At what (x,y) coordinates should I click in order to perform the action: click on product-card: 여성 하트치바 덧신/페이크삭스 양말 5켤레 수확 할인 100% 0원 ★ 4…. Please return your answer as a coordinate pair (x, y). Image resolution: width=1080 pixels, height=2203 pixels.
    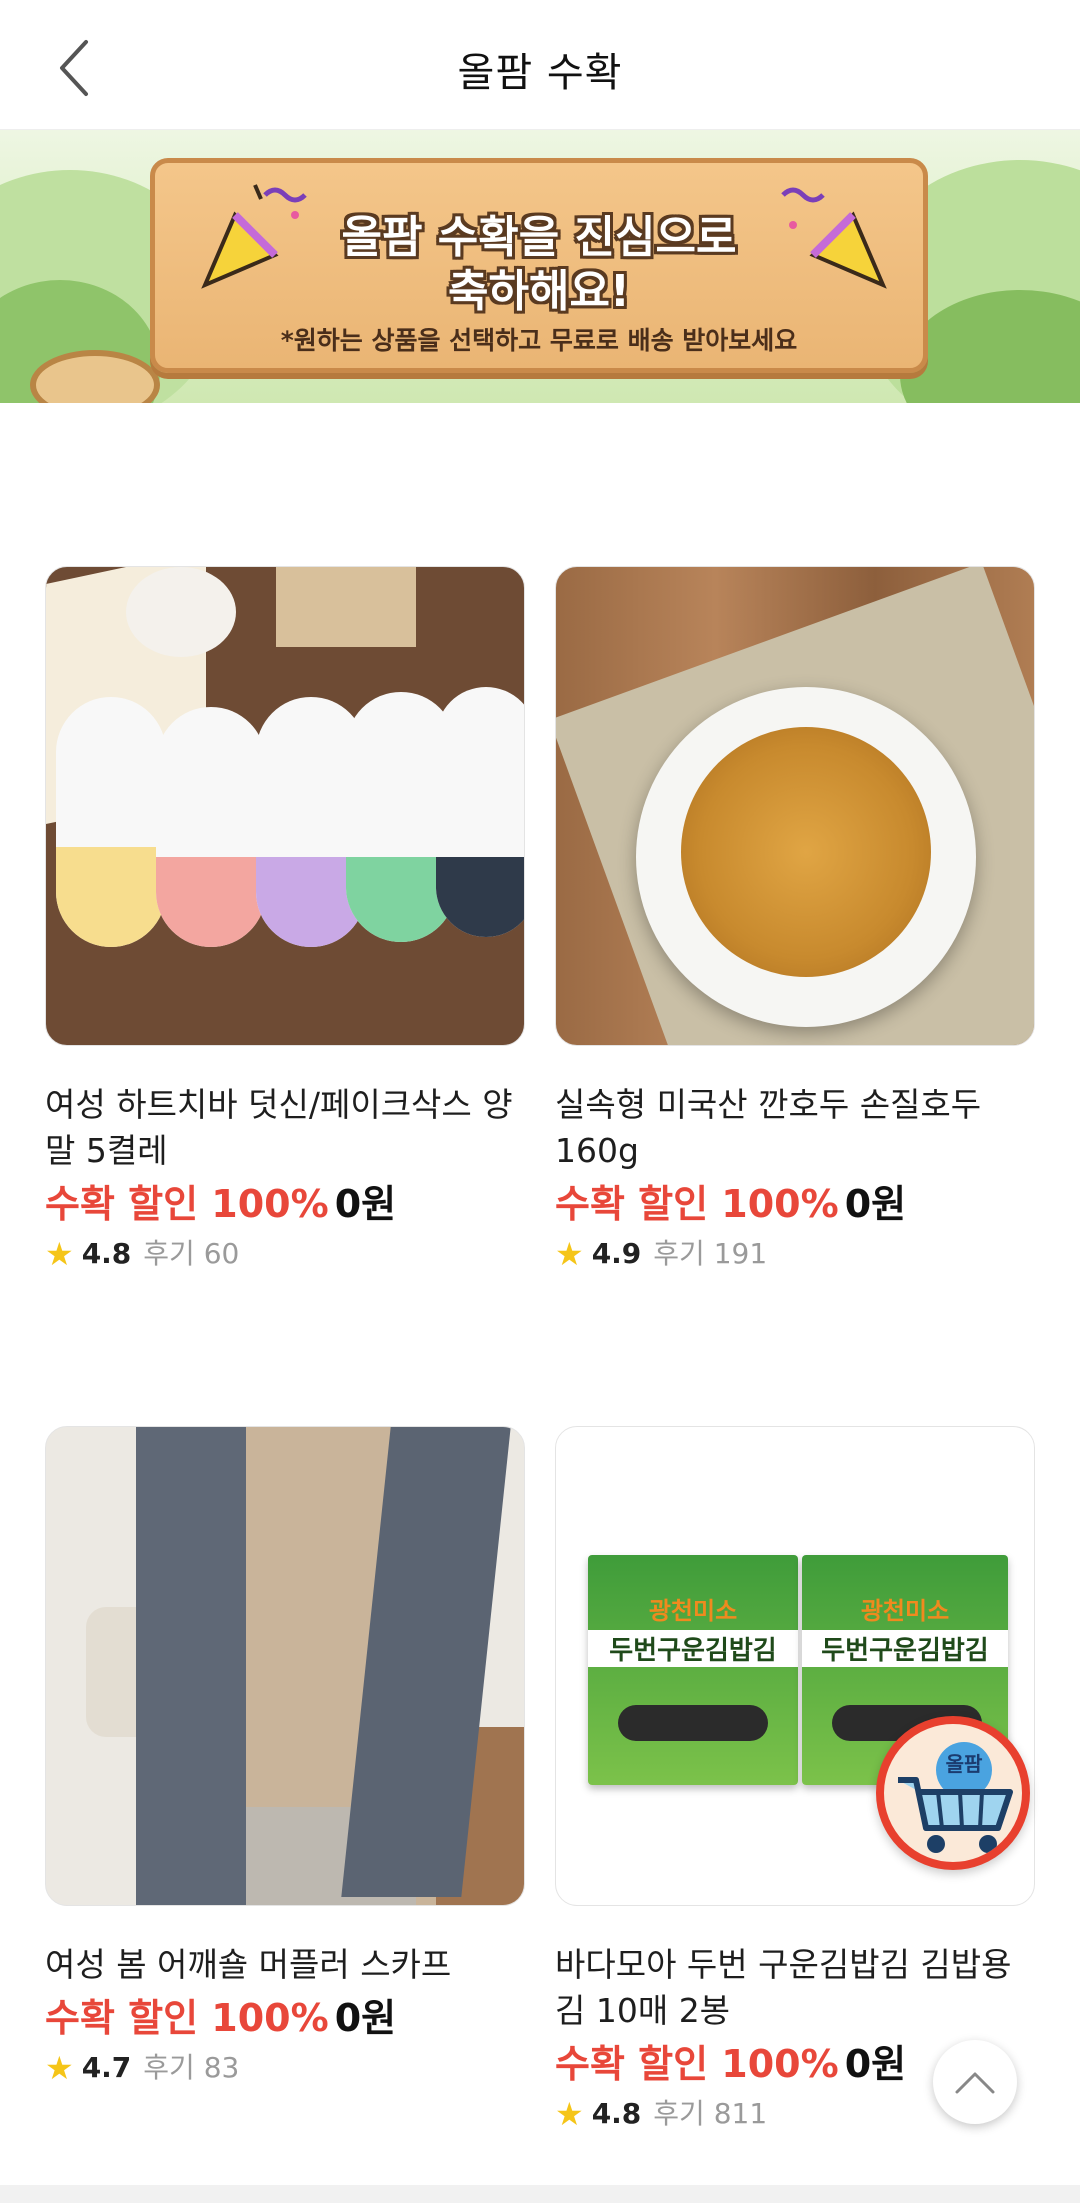
    Looking at the image, I should click on (285, 920).